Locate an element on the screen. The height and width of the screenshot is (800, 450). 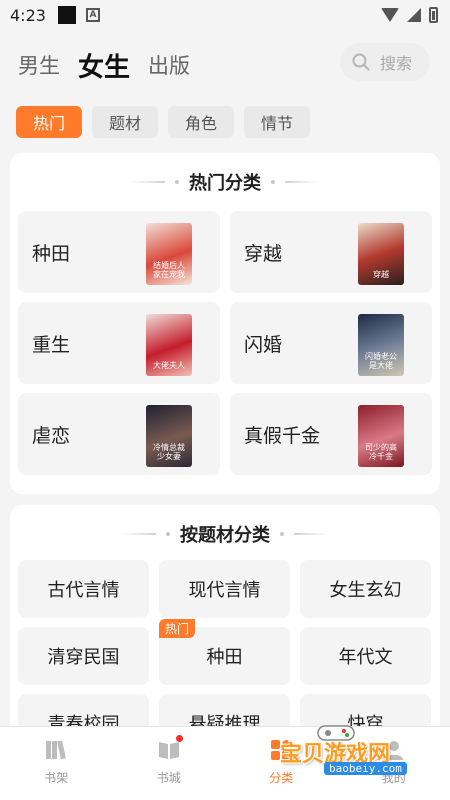
theme-categories-header: 按题材分类 is located at coordinates (225, 534).